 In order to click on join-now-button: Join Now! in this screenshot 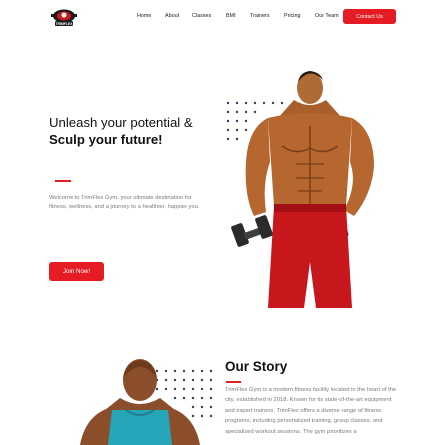, I will do `click(76, 271)`.